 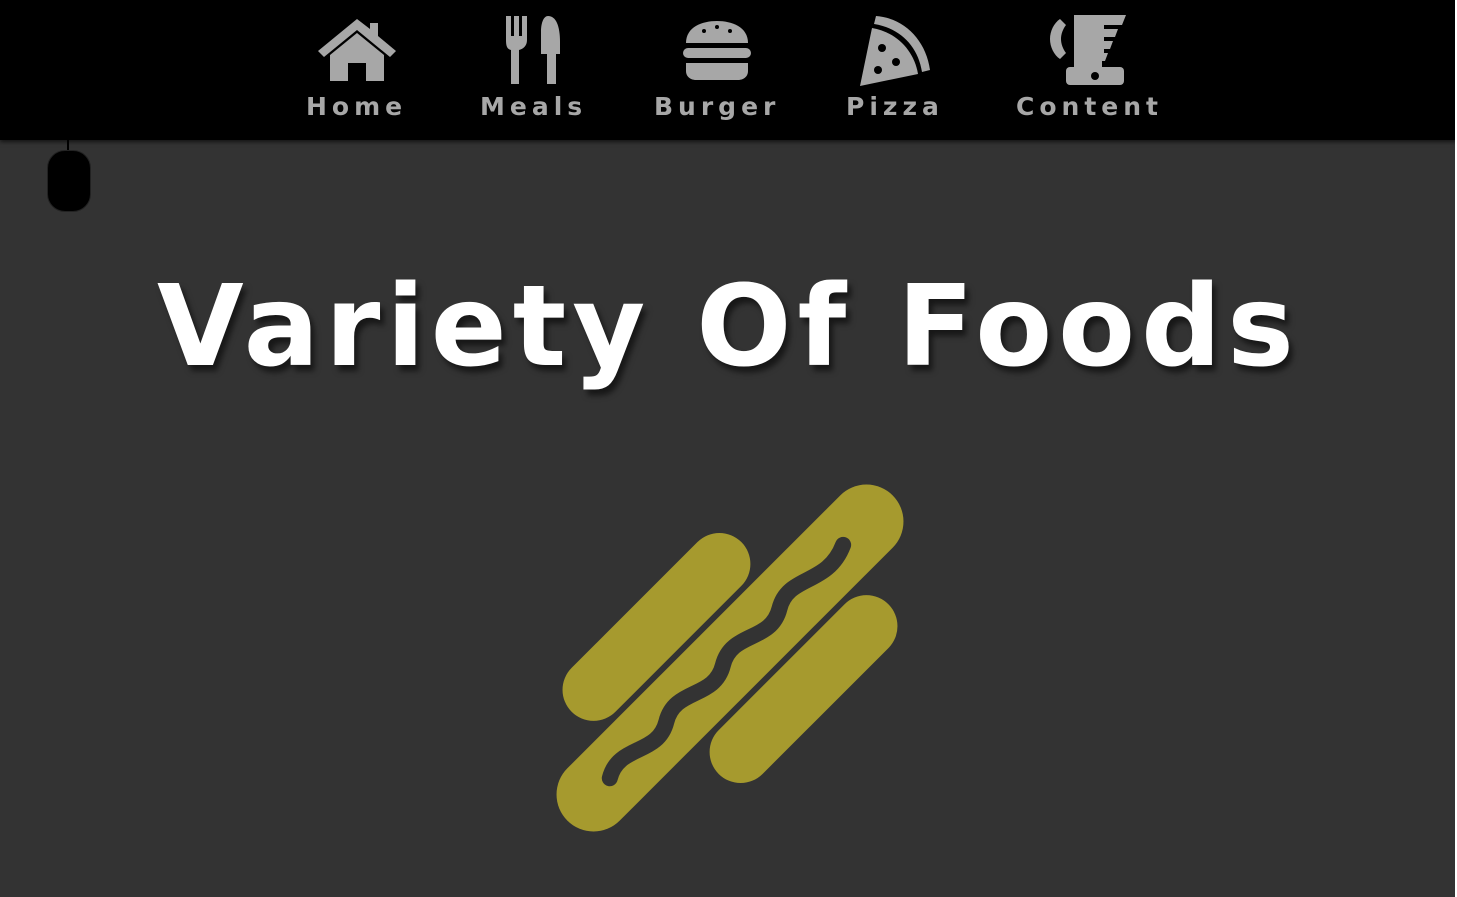 What do you see at coordinates (1089, 106) in the screenshot?
I see `nav-label-content: Content` at bounding box center [1089, 106].